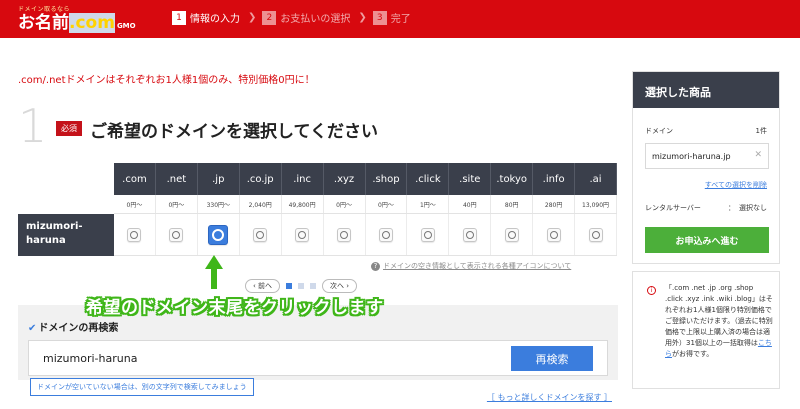 The height and width of the screenshot is (409, 800). What do you see at coordinates (318, 358) in the screenshot?
I see `research-input: mizumori-haruna 再検索` at bounding box center [318, 358].